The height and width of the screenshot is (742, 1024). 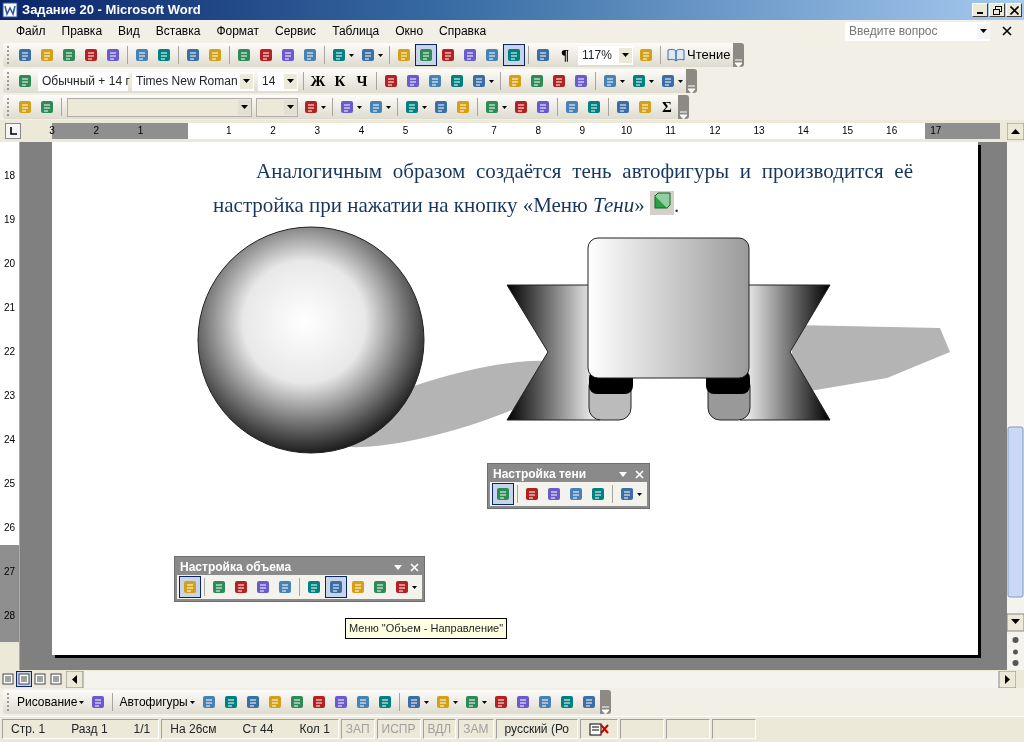 I want to click on book-icon, so click(x=676, y=55).